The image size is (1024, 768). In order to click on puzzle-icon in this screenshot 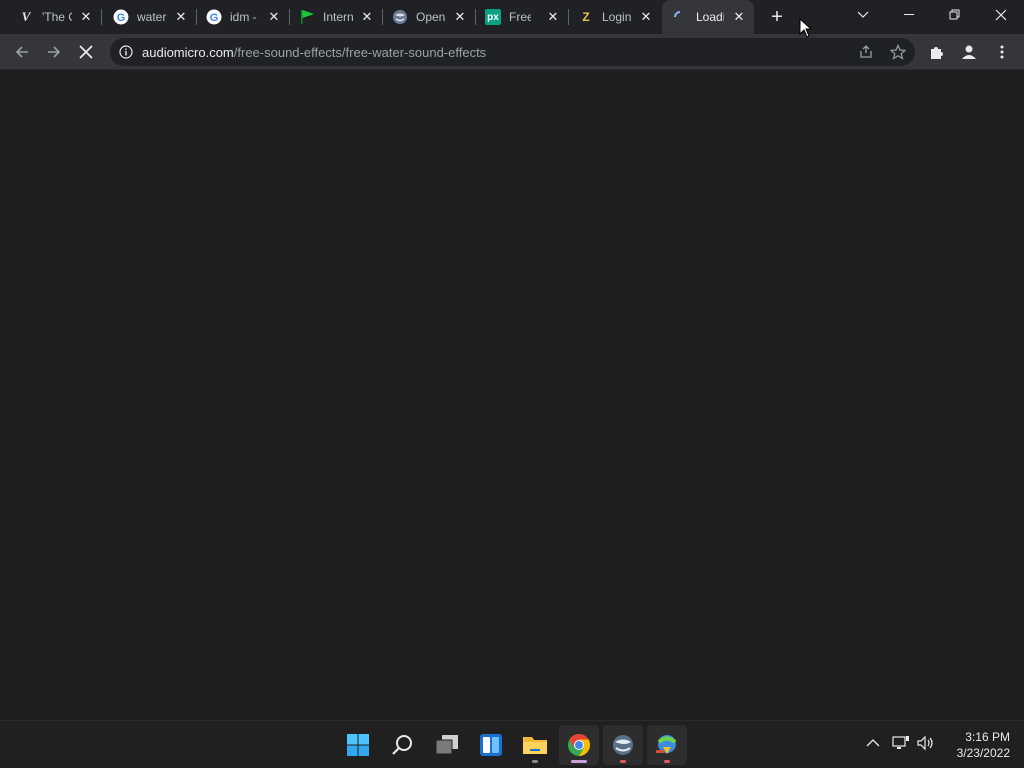, I will do `click(937, 53)`.